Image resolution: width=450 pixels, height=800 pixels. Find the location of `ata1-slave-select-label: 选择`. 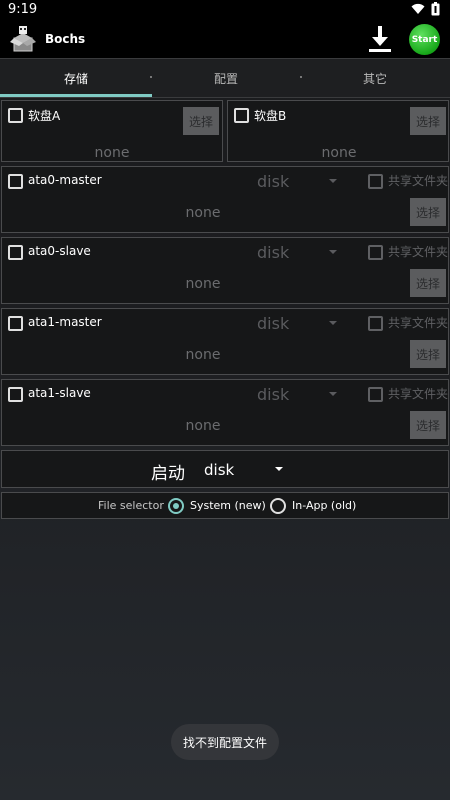

ata1-slave-select-label: 选择 is located at coordinates (427, 425).